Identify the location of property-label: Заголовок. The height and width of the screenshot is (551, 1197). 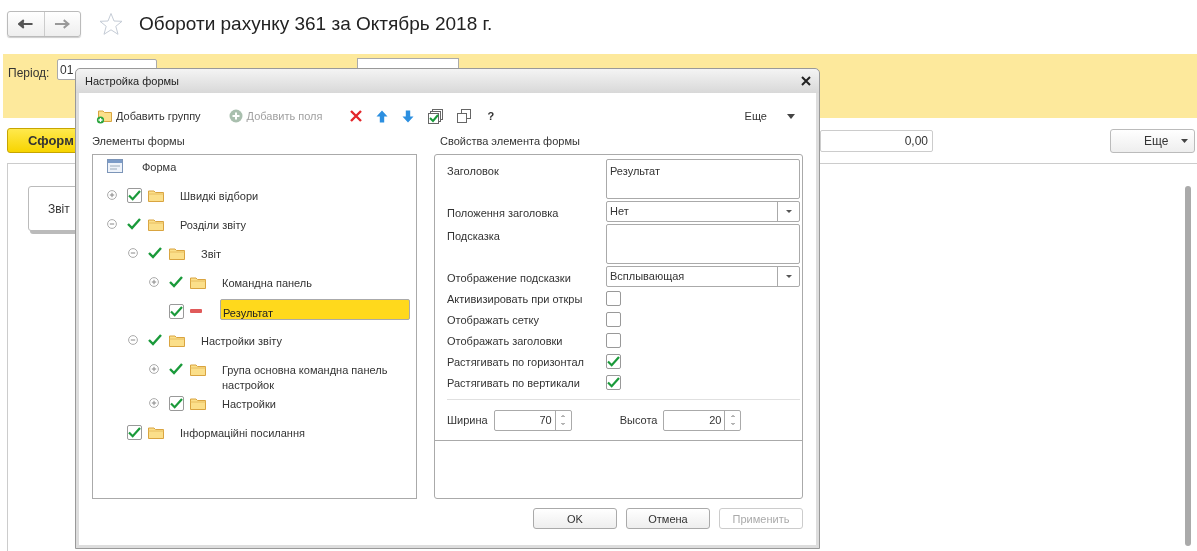
(473, 170).